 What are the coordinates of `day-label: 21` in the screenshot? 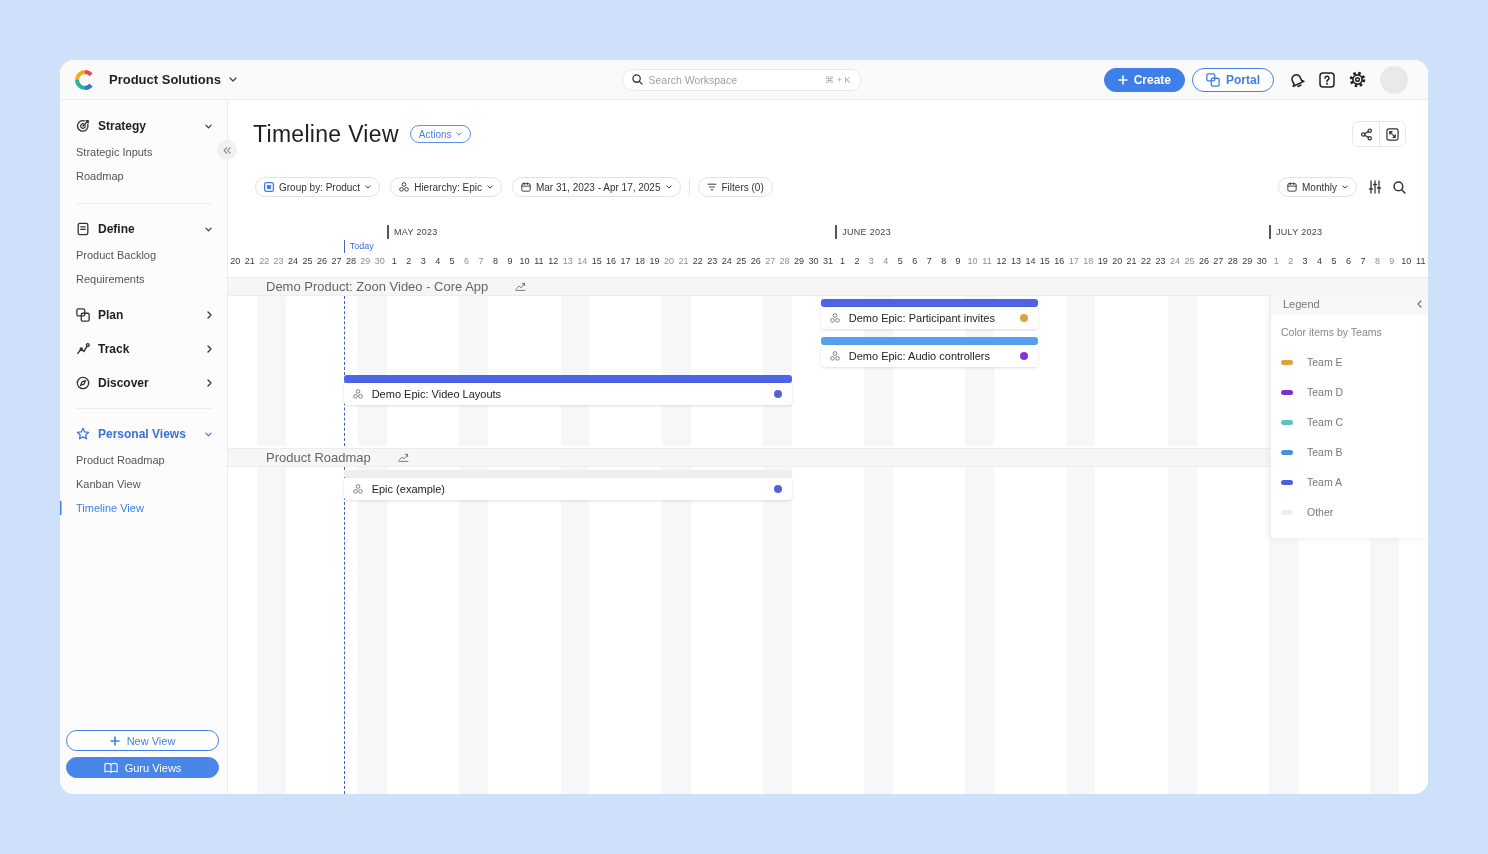 It's located at (1131, 261).